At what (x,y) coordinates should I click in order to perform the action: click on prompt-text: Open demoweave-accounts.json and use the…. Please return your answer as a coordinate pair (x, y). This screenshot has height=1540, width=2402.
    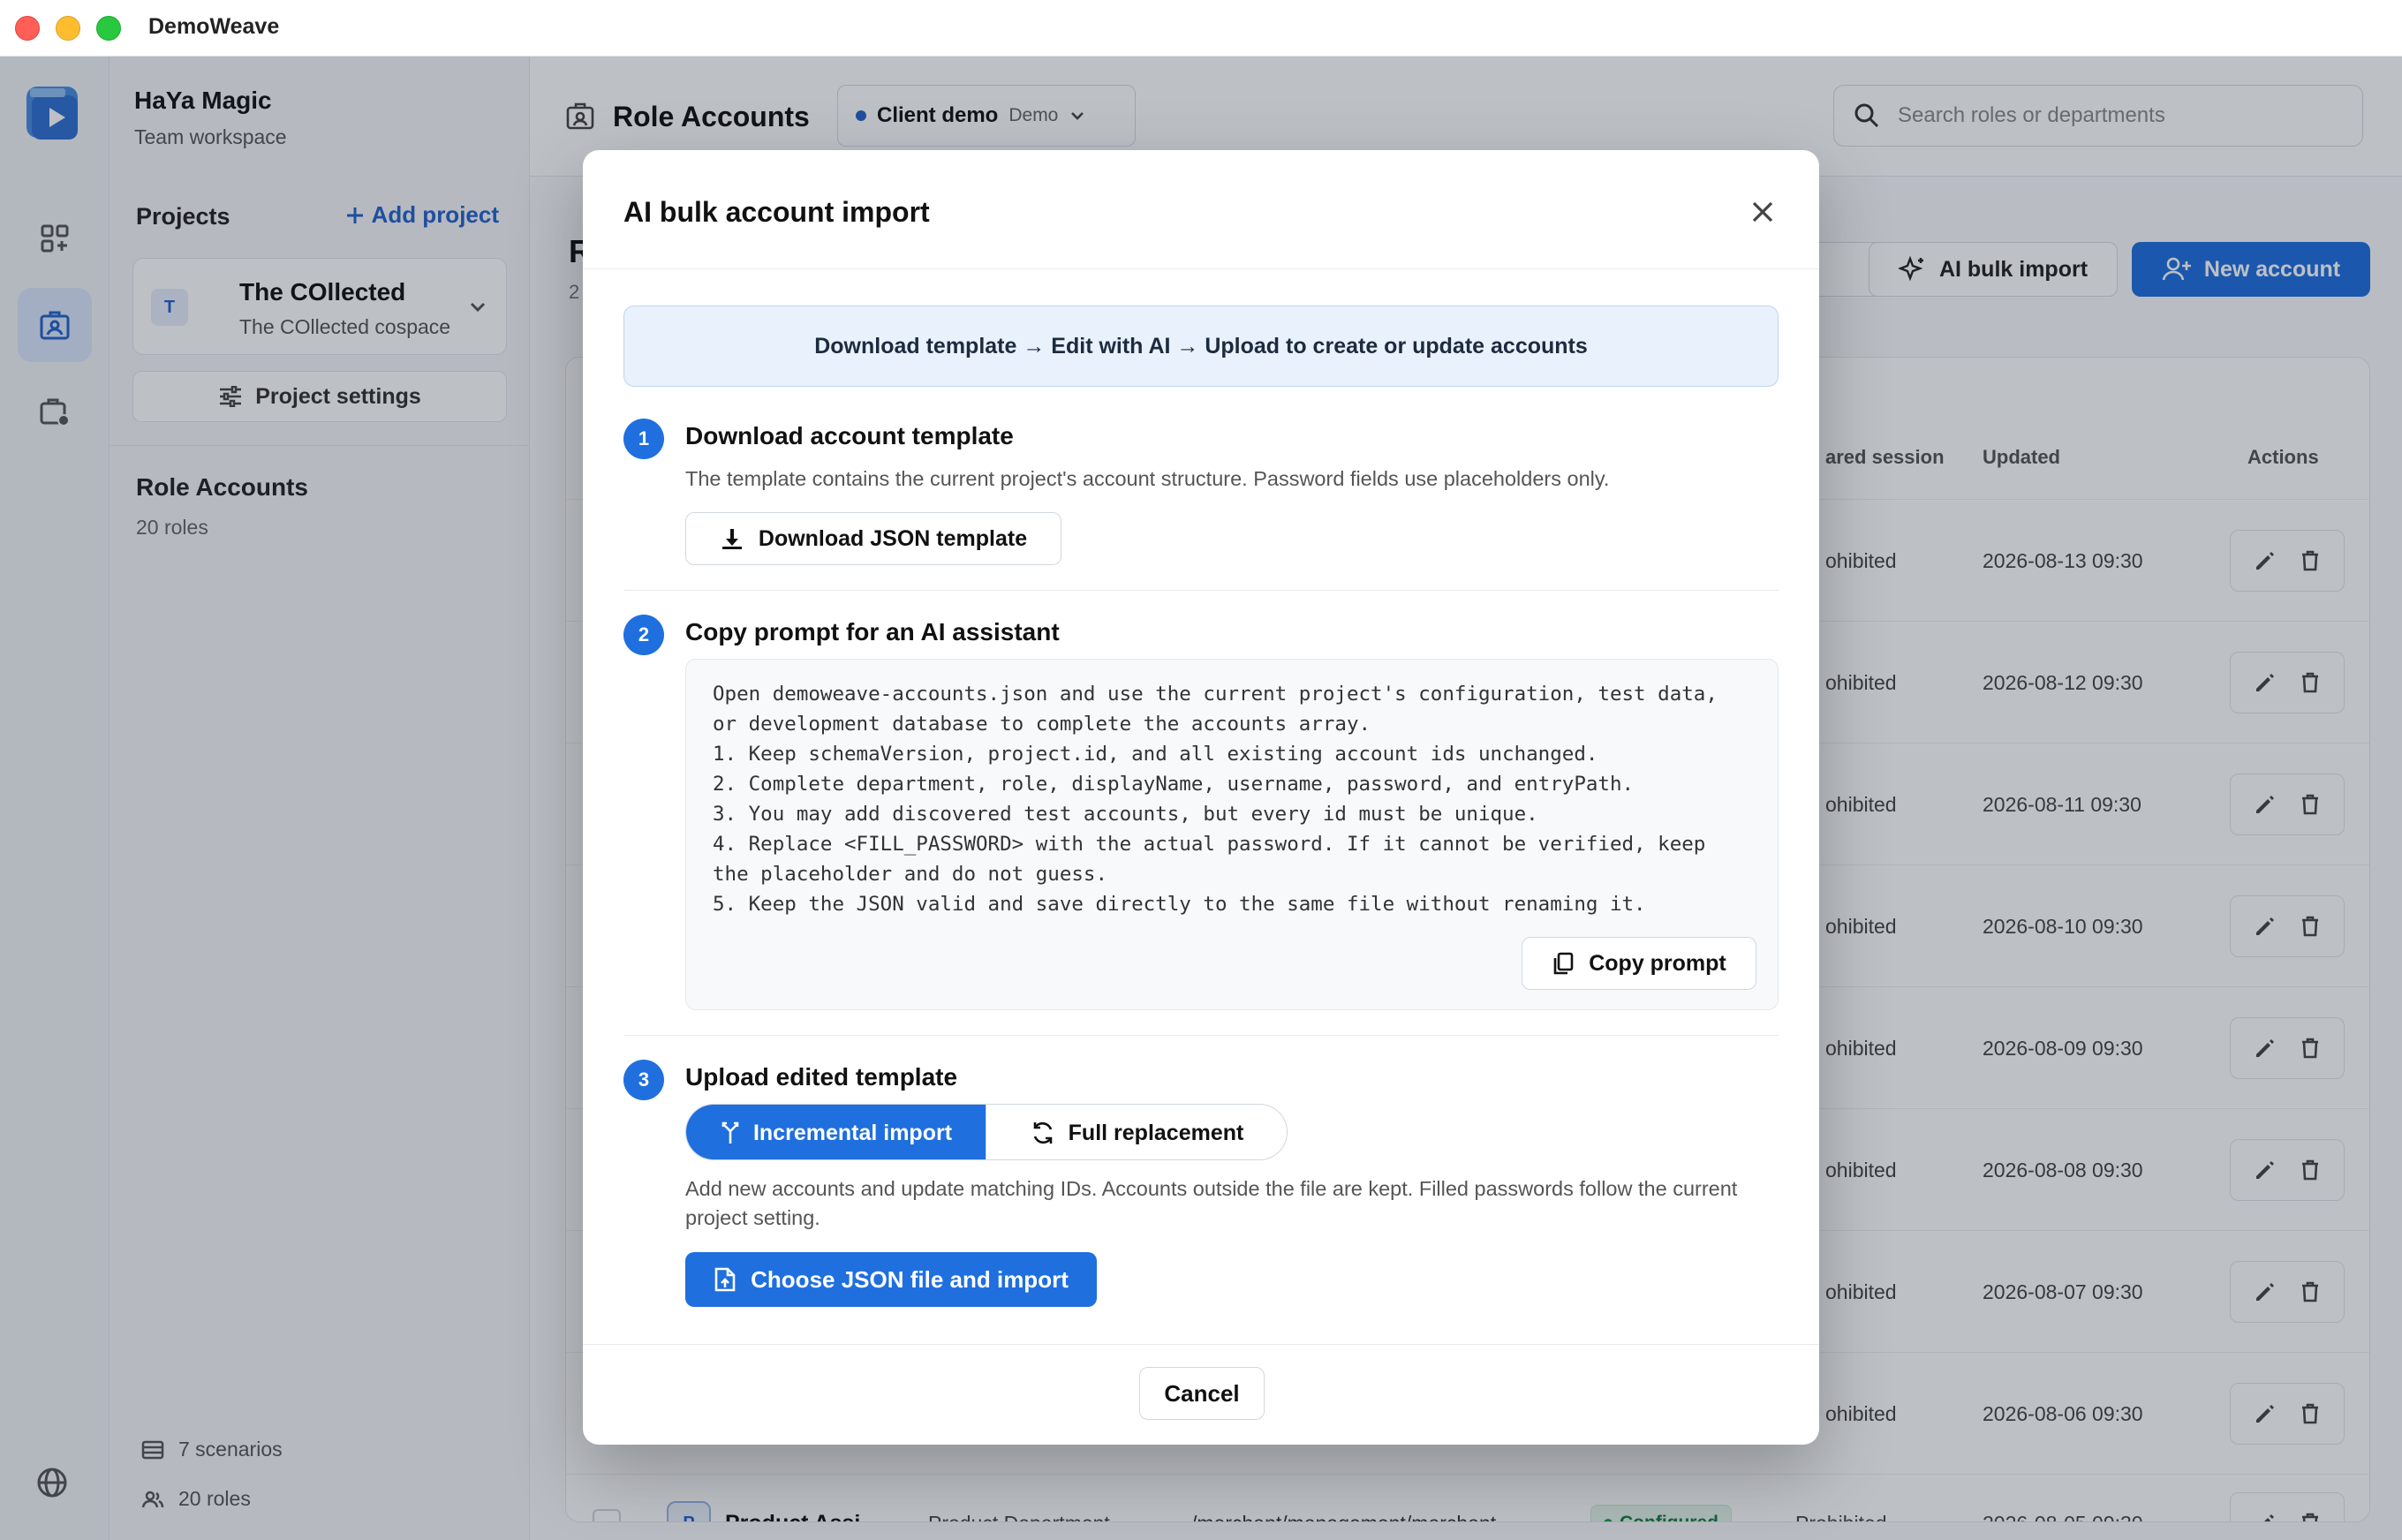
    Looking at the image, I should click on (1215, 799).